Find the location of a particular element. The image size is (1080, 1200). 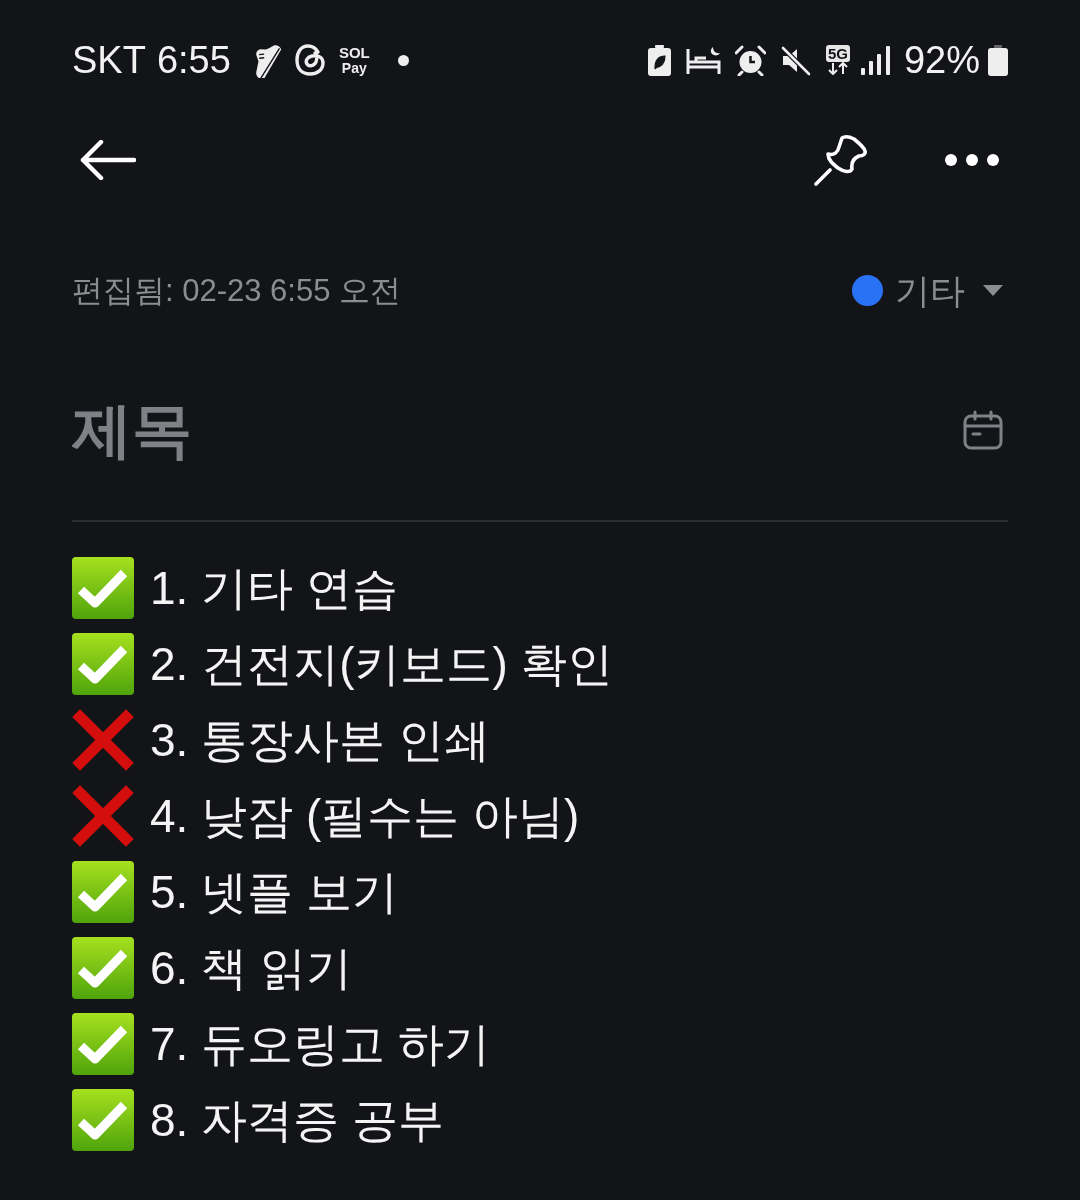

edited-timestamp: 편집됨: 02-23 6:55 오전 is located at coordinates (237, 290).